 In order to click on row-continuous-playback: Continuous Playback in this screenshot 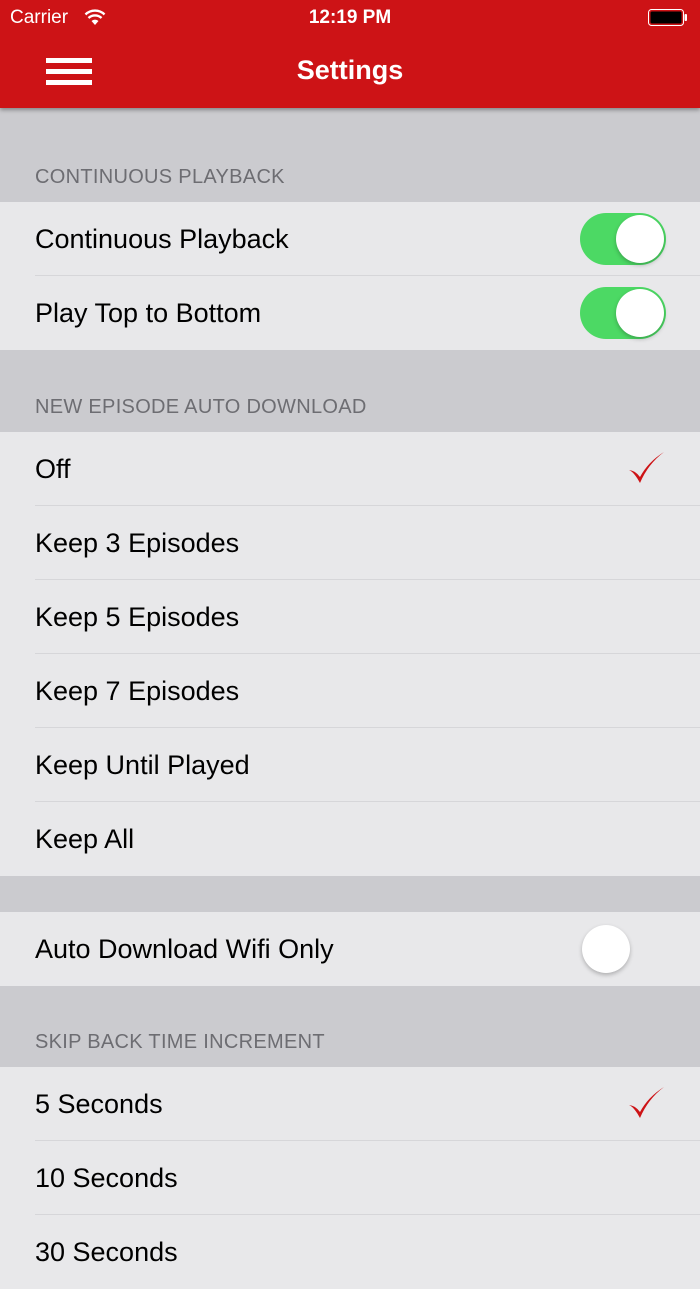, I will do `click(350, 239)`.